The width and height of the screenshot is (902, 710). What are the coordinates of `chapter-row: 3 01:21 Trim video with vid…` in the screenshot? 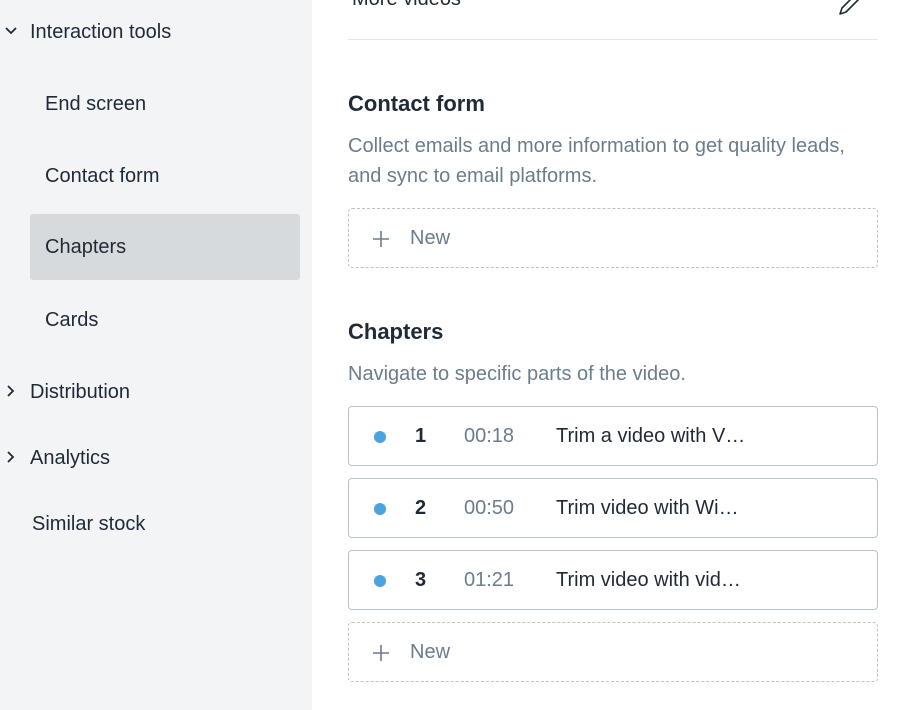 It's located at (613, 580).